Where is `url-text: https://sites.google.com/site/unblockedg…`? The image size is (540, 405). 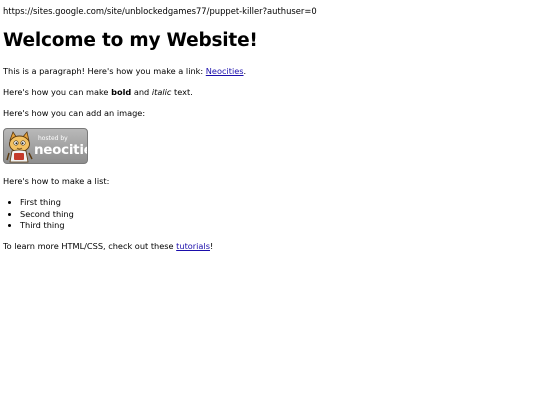 url-text: https://sites.google.com/site/unblockedg… is located at coordinates (160, 11).